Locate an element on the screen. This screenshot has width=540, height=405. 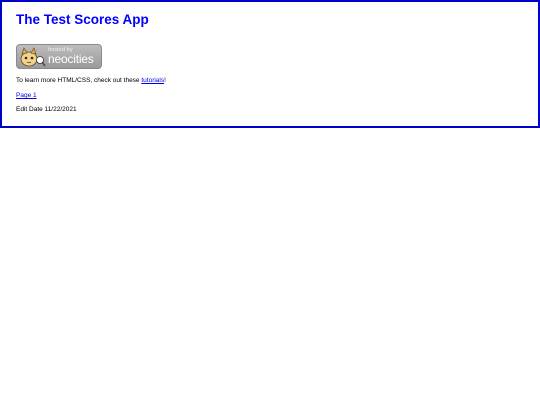
intro-suffix: ! is located at coordinates (165, 80).